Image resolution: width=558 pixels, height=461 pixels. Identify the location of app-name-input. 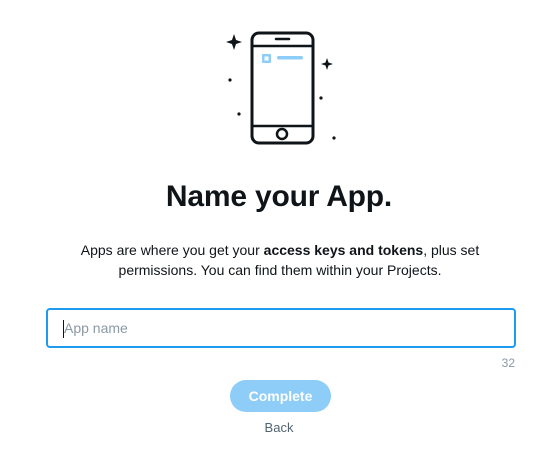
(281, 328).